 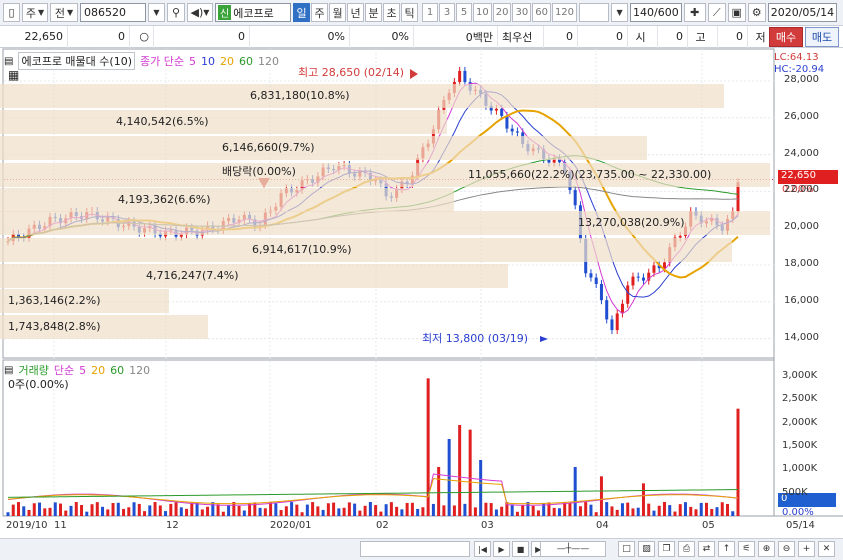 I want to click on period-tab: 월, so click(x=337, y=12).